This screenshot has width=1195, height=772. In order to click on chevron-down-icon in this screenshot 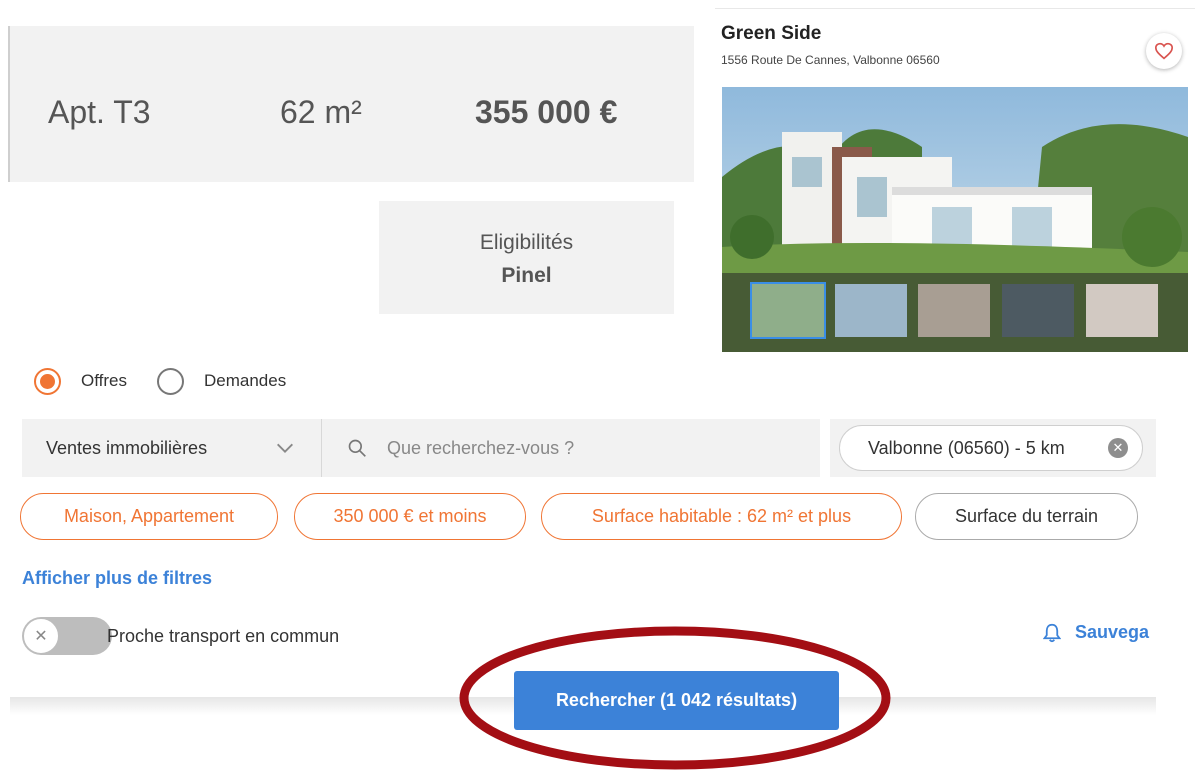, I will do `click(285, 448)`.